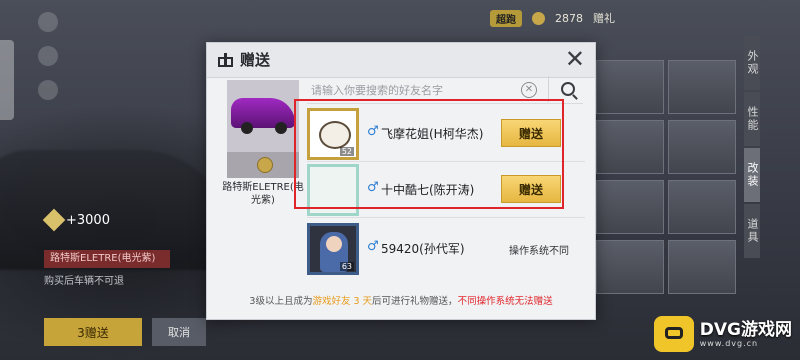 The height and width of the screenshot is (360, 800). Describe the element at coordinates (342, 301) in the screenshot. I see `rule-text-2: 游戏好友 3 天` at that location.